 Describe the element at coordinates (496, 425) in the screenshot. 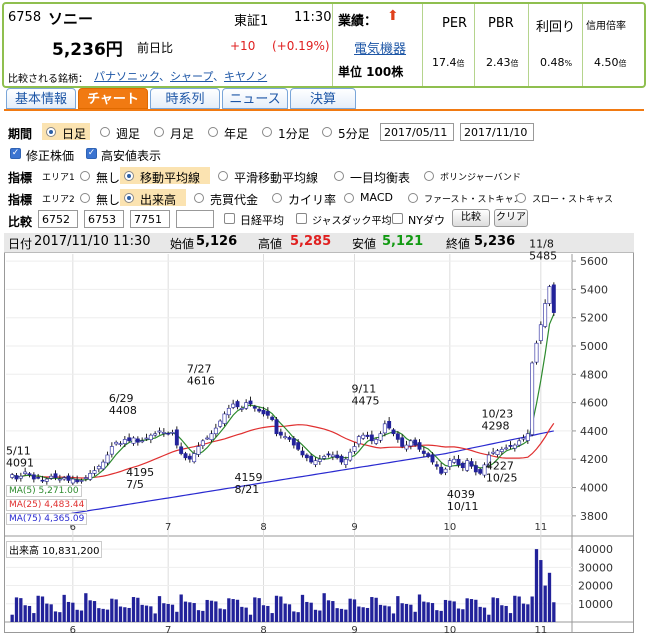

I see `annotation-label: 4298` at that location.